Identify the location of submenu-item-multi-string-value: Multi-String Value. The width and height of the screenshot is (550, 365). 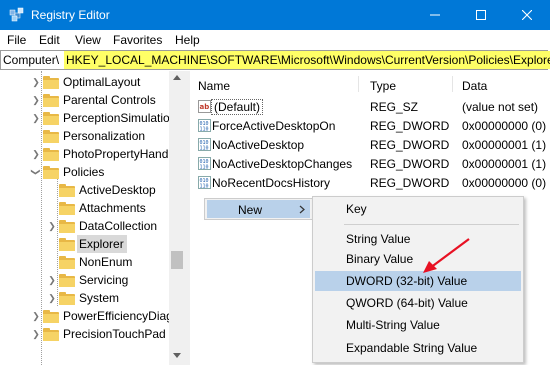
(418, 325).